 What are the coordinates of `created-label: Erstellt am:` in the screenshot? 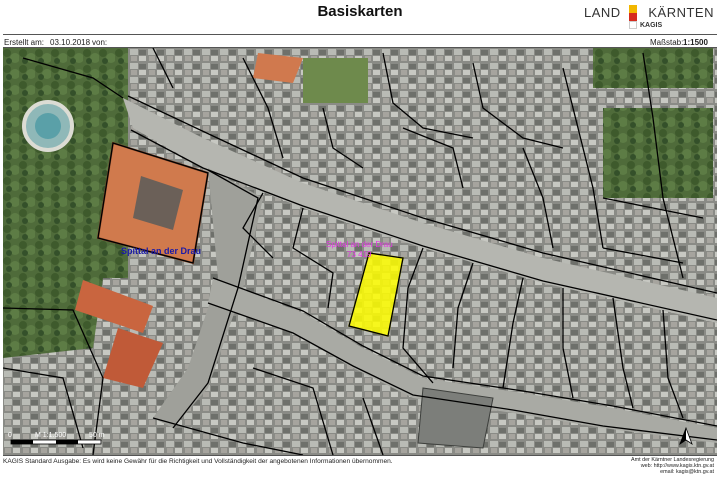 It's located at (24, 42).